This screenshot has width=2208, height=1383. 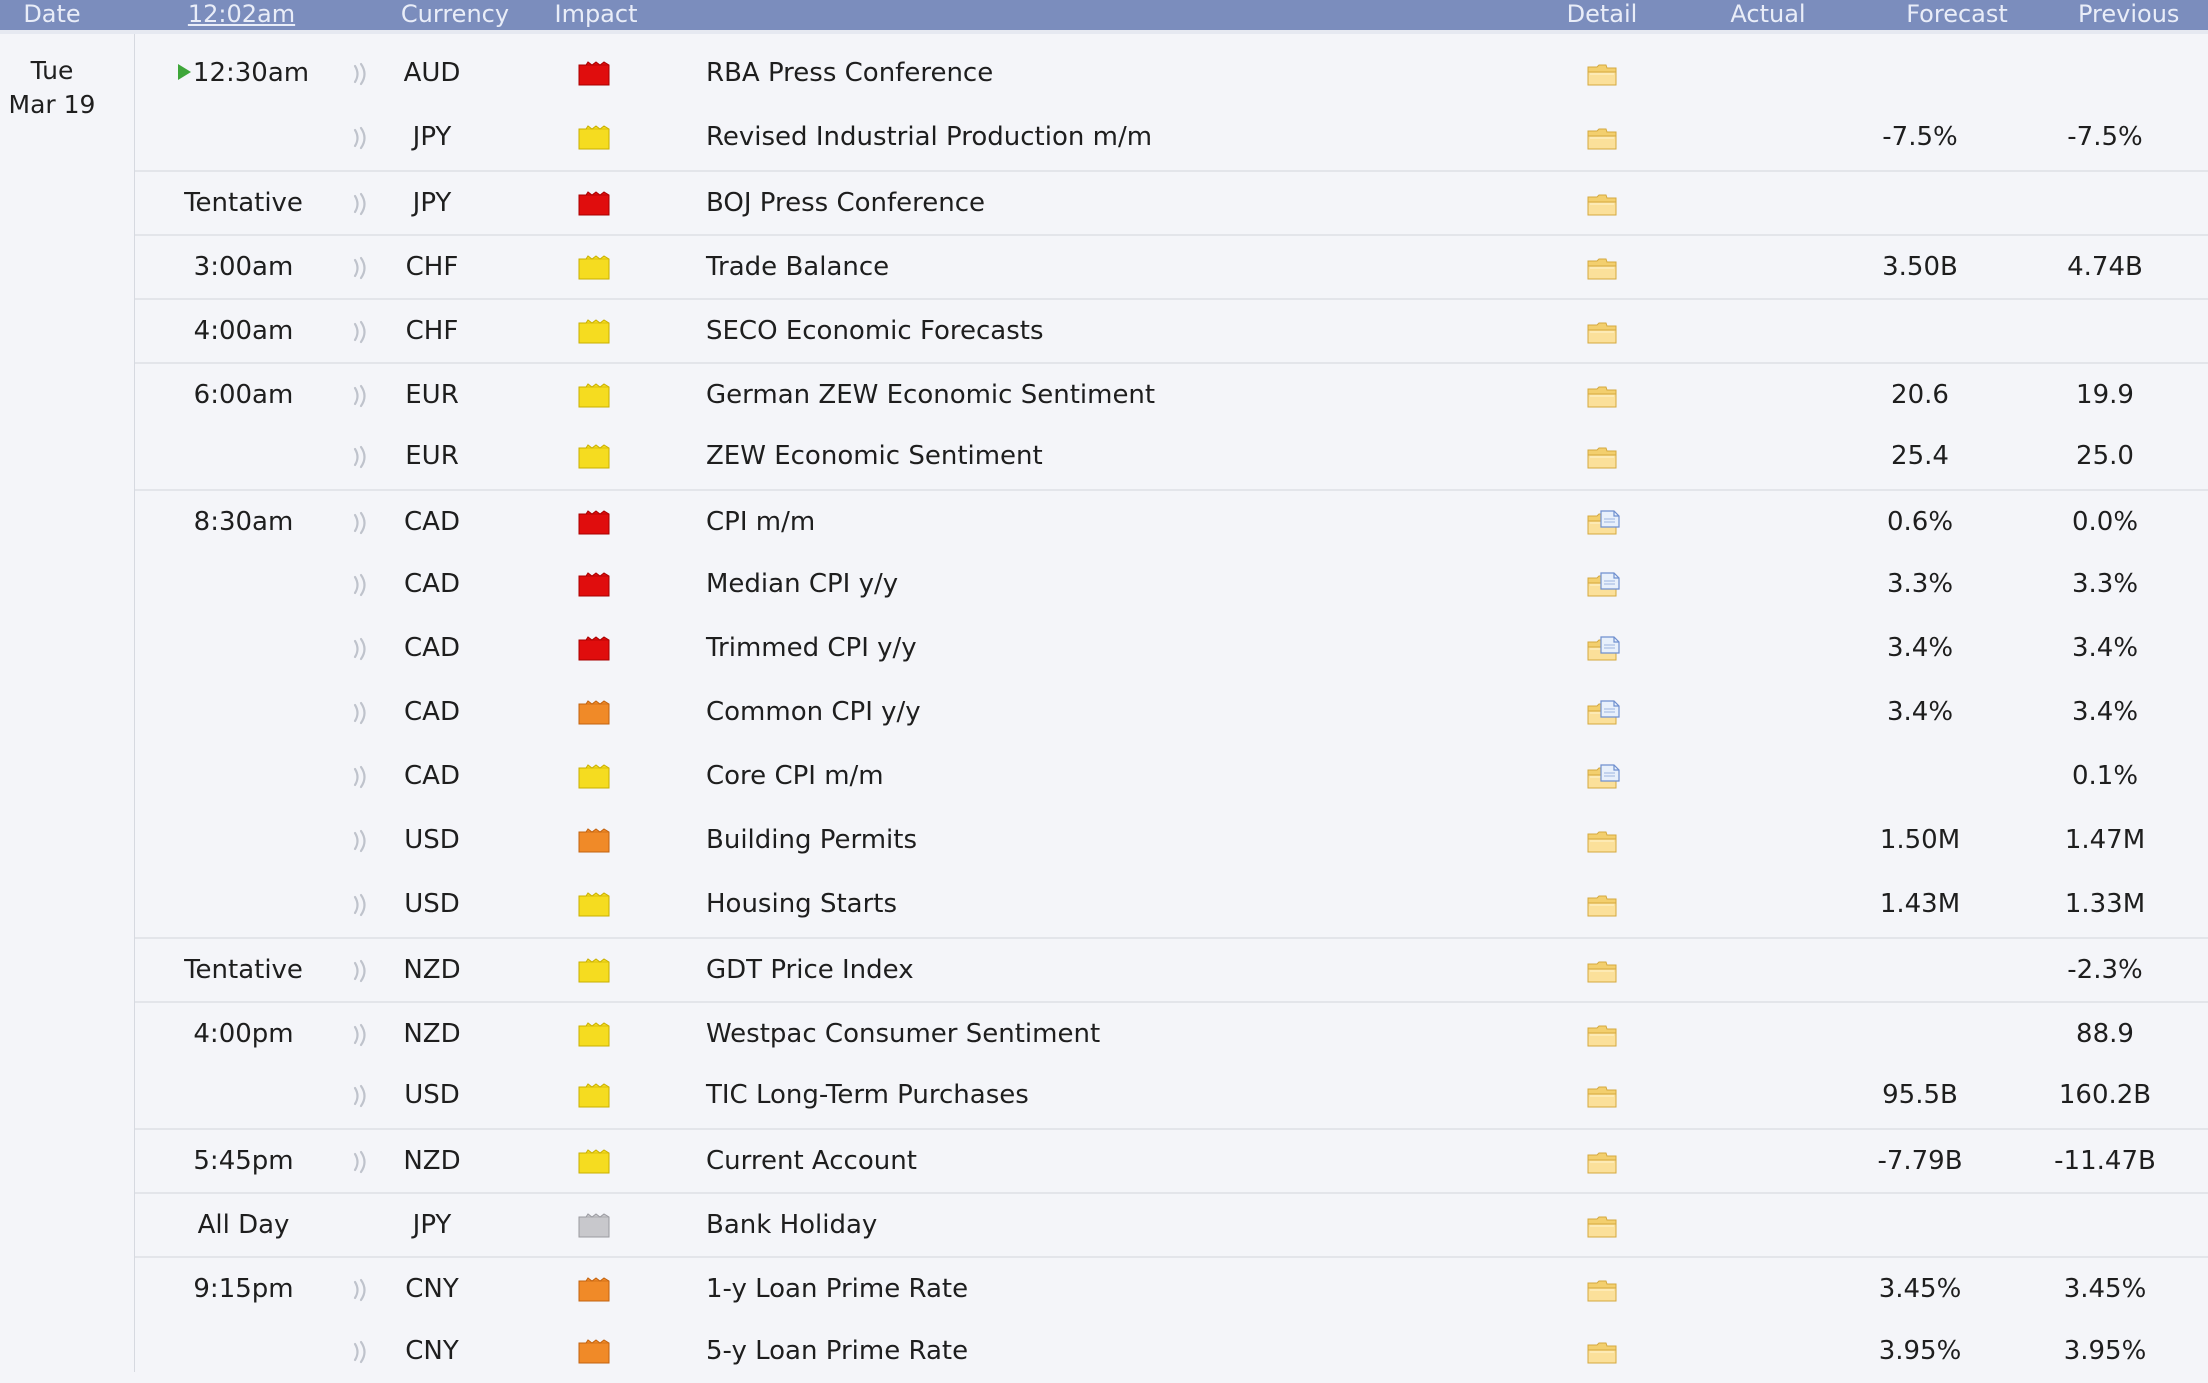 I want to click on event-time: Tentative, so click(x=243, y=970).